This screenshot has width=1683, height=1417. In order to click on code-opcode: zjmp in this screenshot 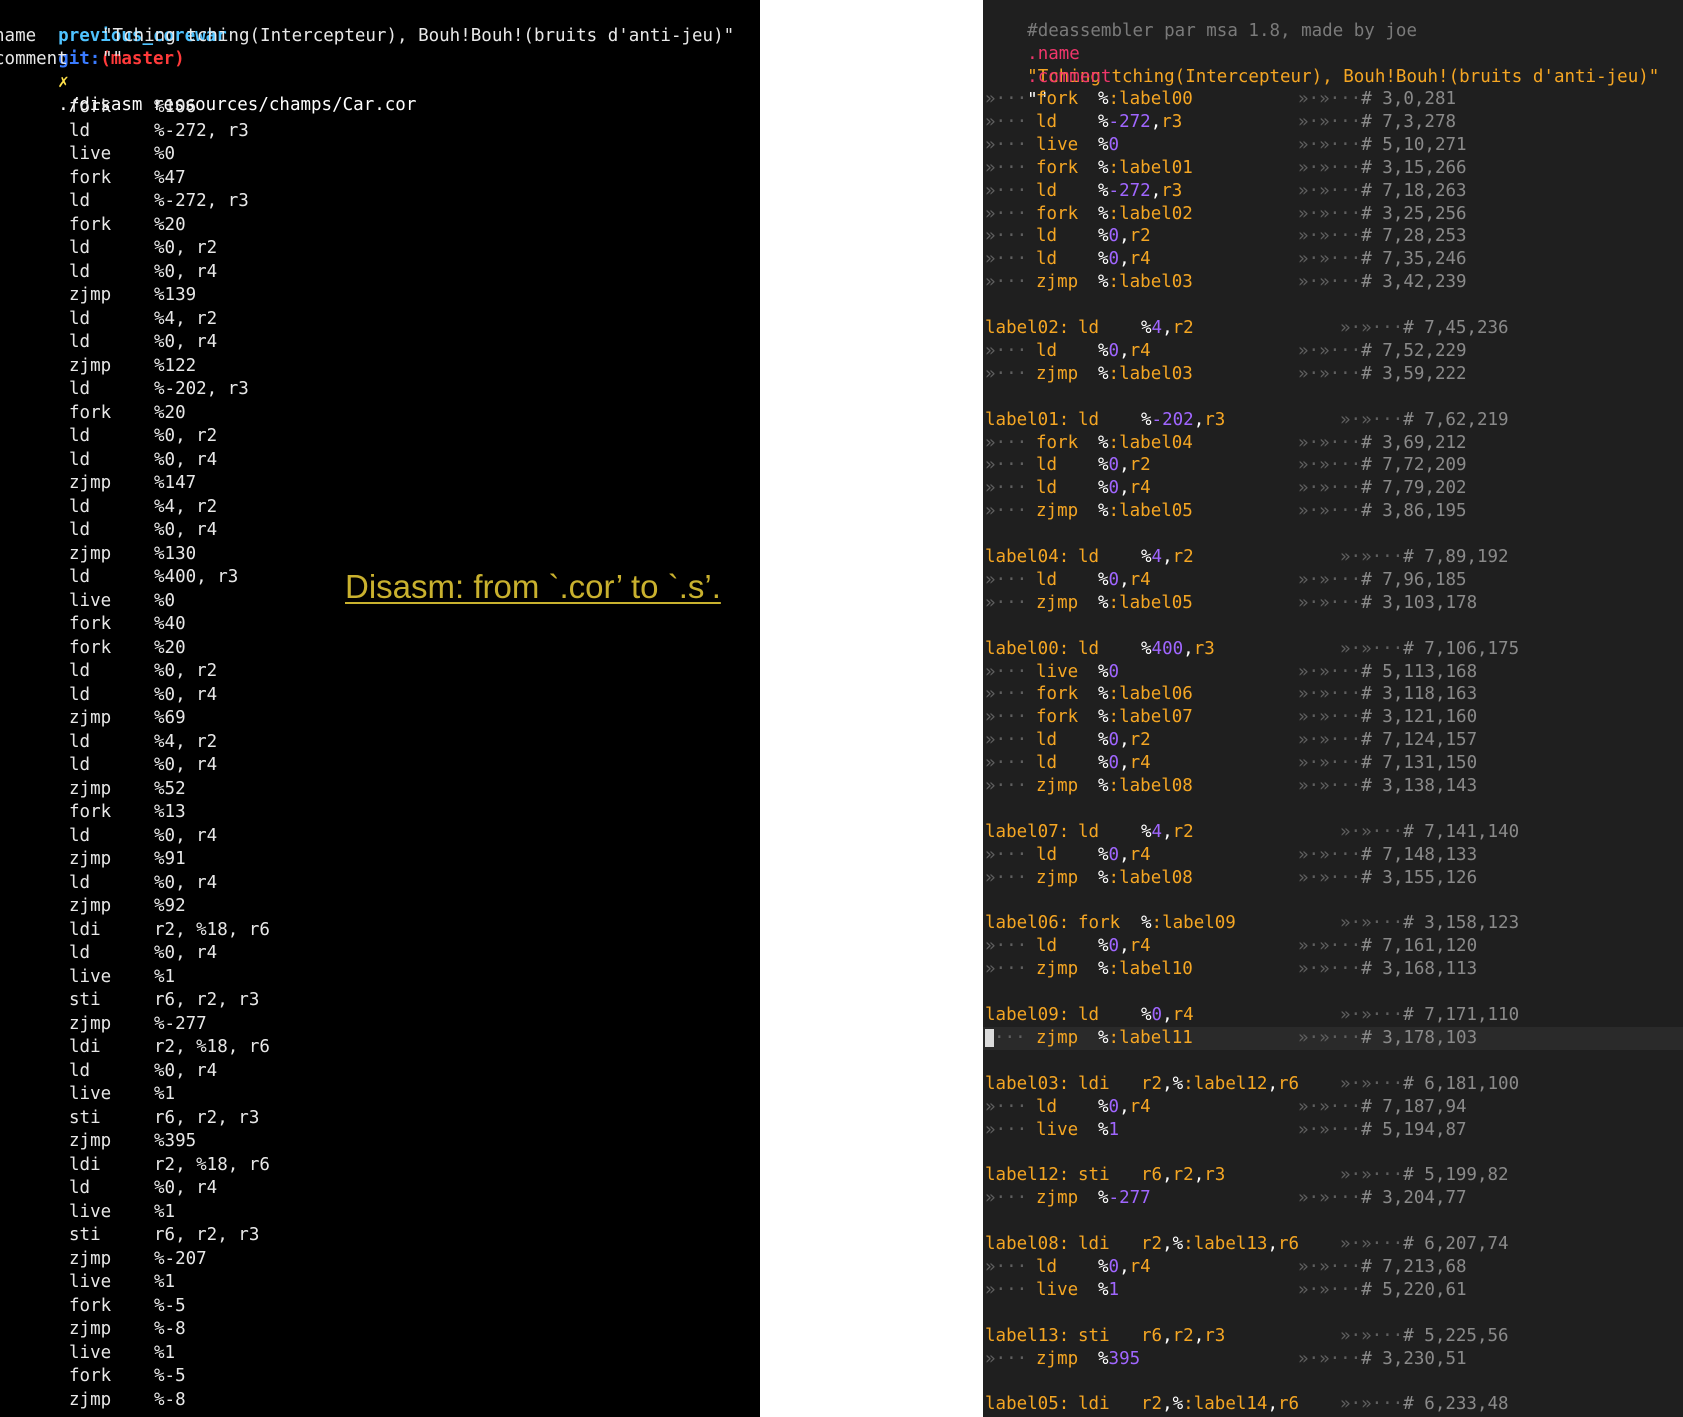, I will do `click(1057, 373)`.